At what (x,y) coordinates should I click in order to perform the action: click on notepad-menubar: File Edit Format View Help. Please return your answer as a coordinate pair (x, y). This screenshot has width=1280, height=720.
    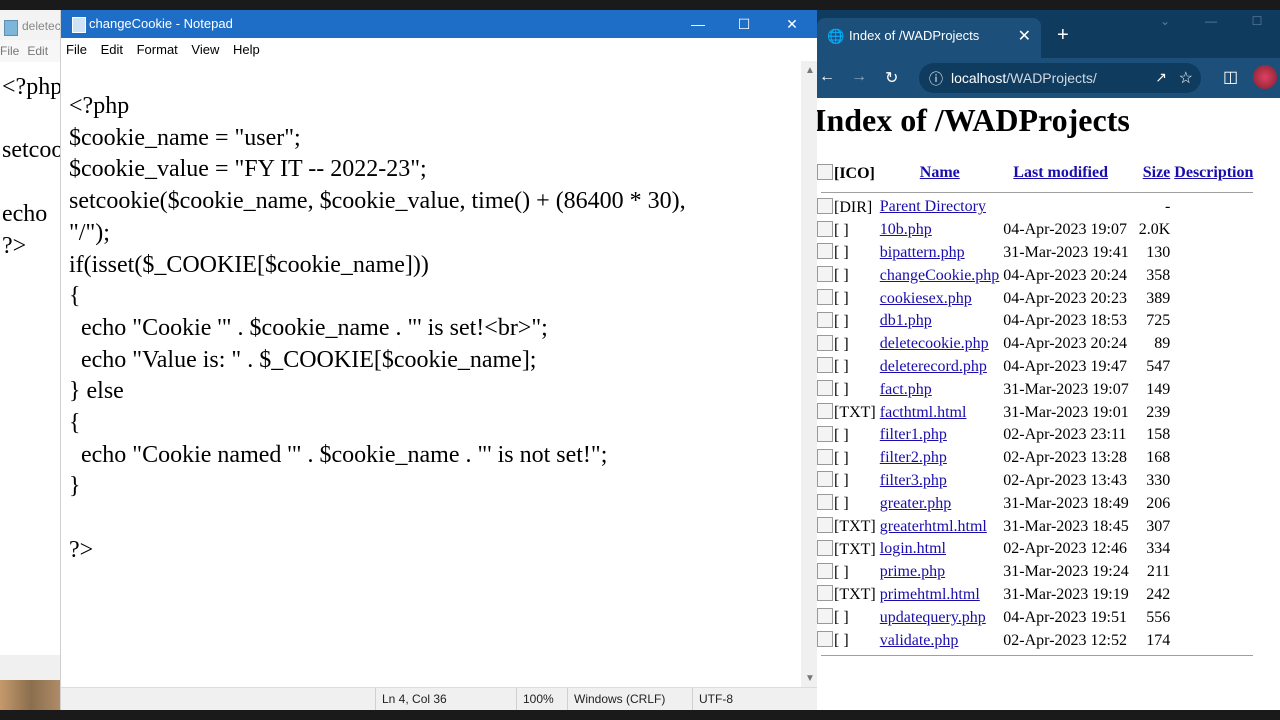
    Looking at the image, I should click on (439, 49).